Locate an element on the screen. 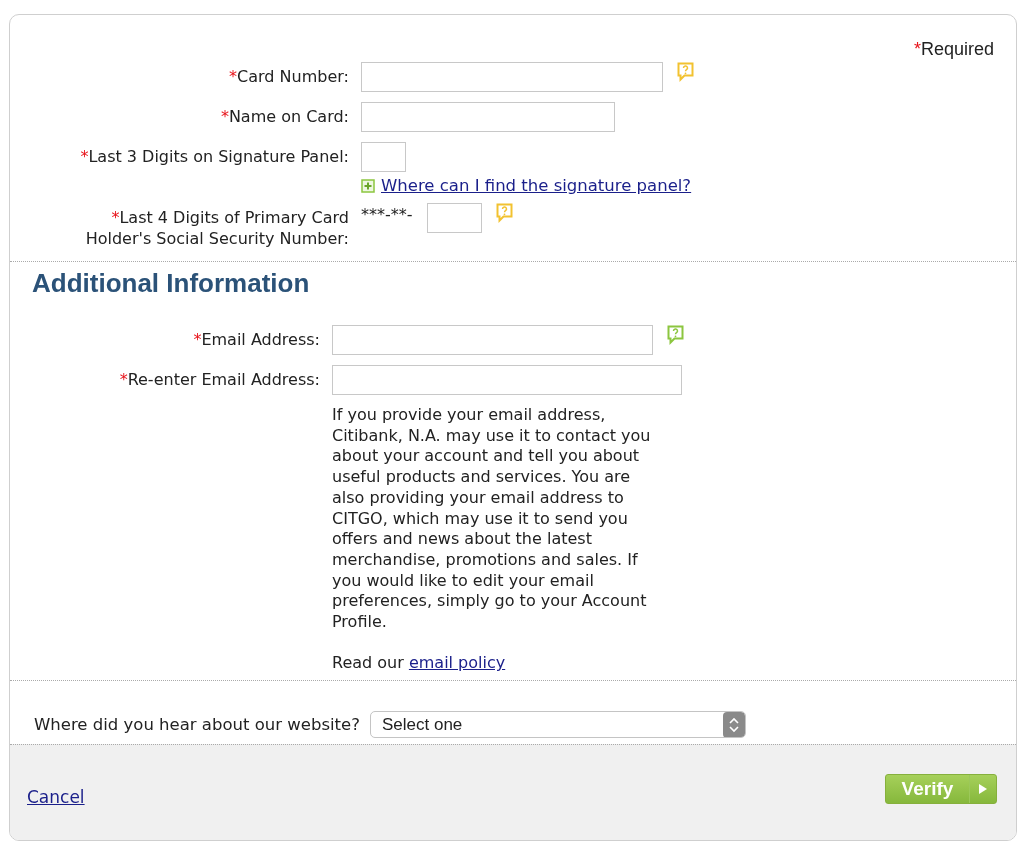  updown-icon is located at coordinates (733, 725).